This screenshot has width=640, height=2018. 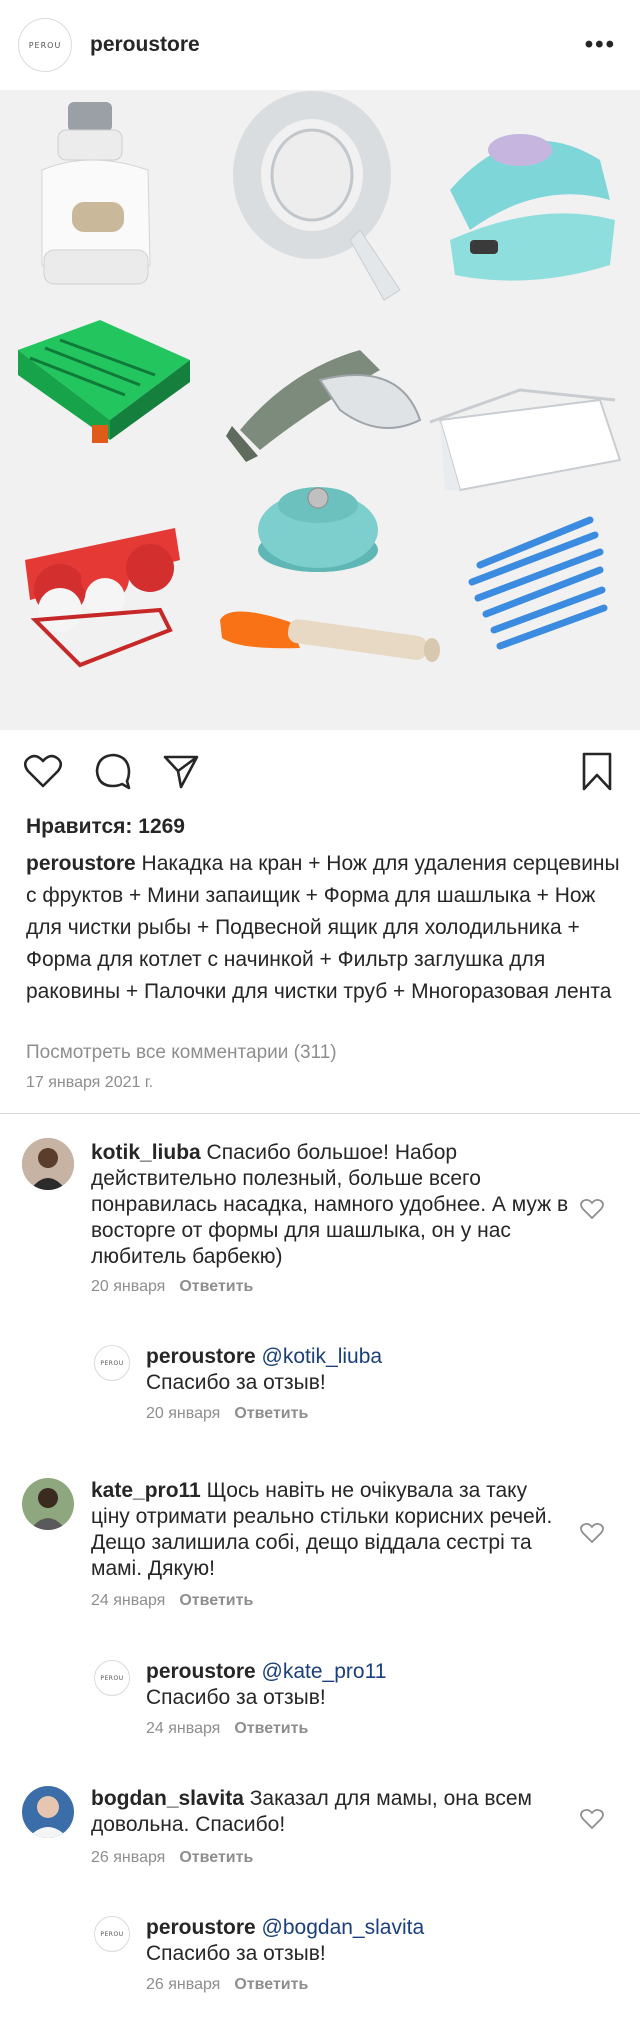 I want to click on reply-meta: 20 января Ответить, so click(x=227, y=1414).